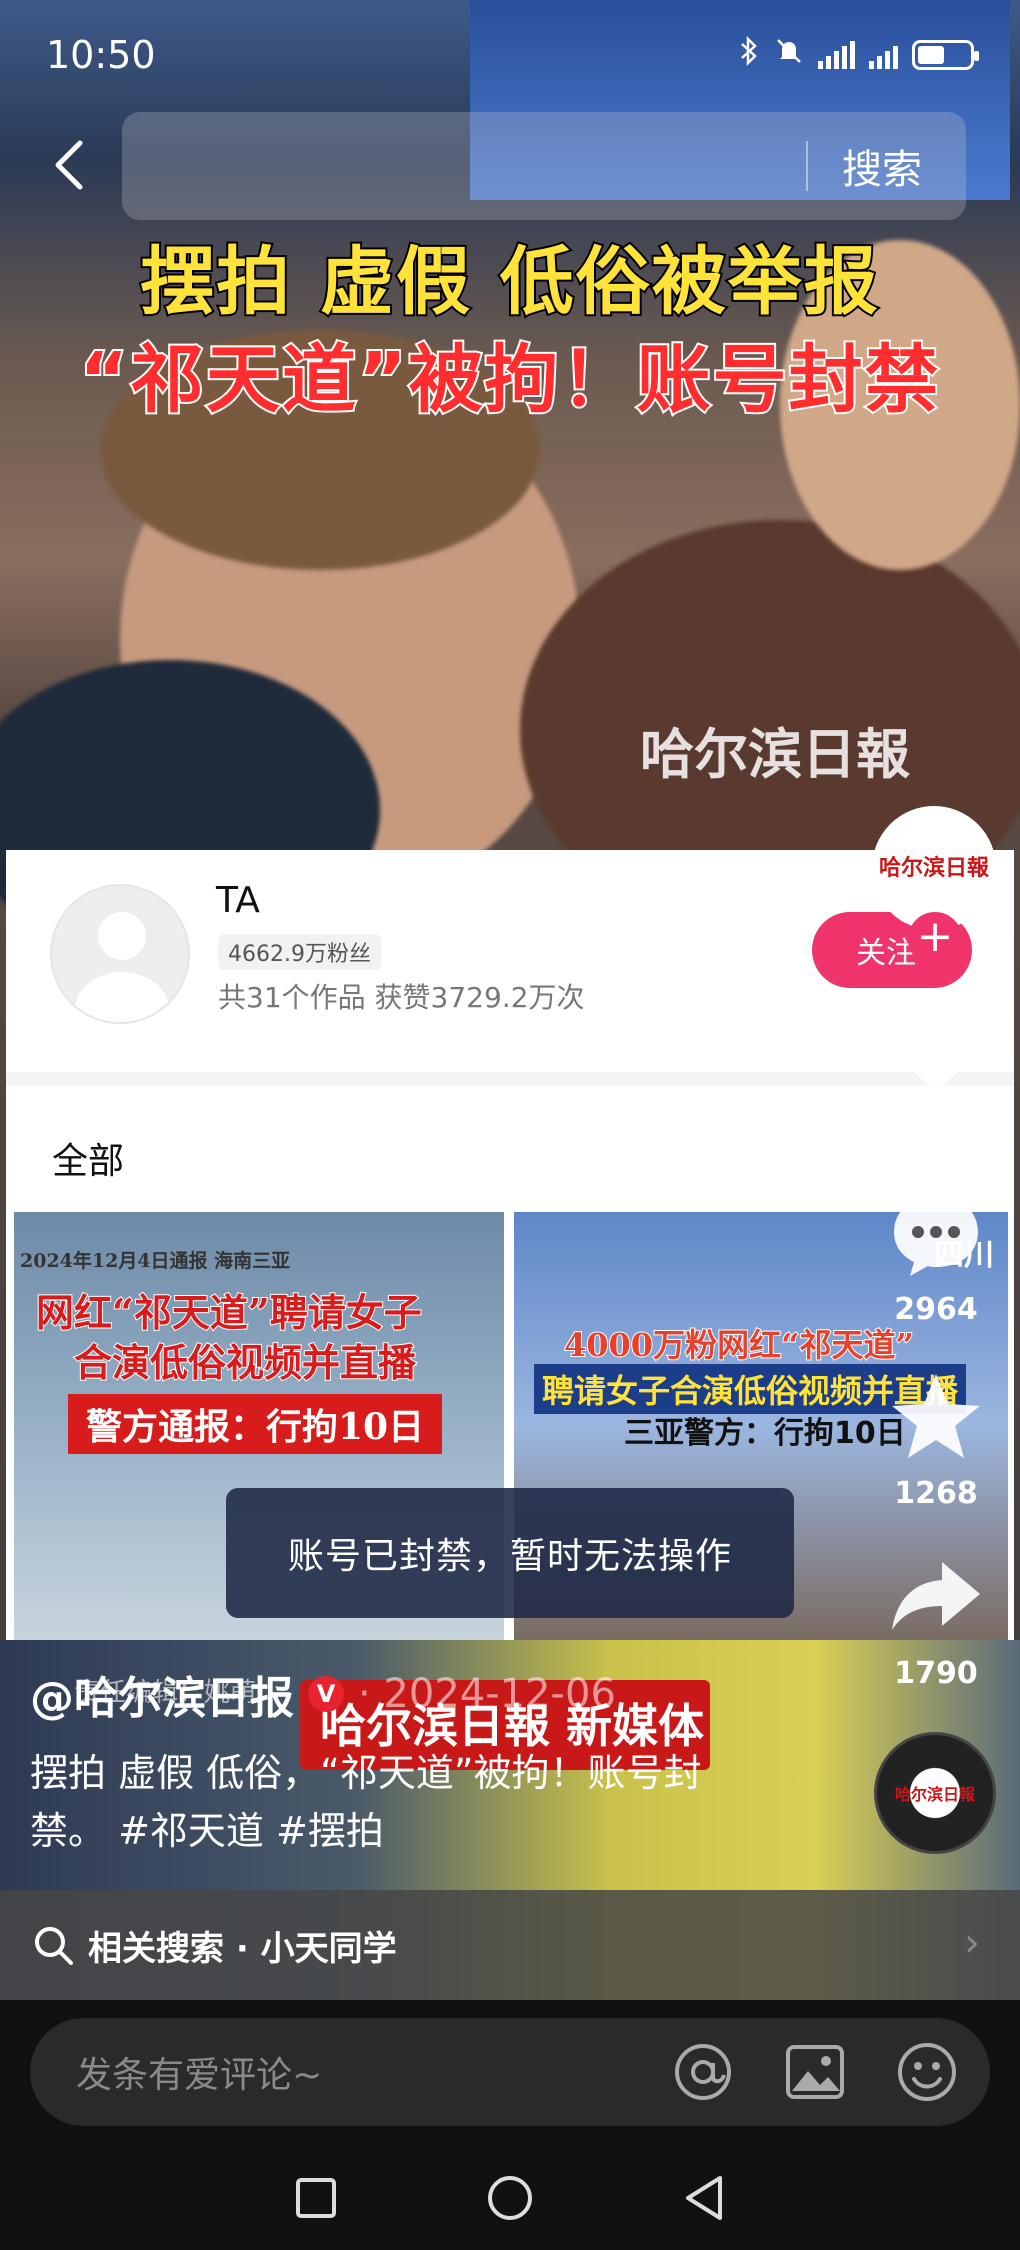 The width and height of the screenshot is (1020, 2250). Describe the element at coordinates (936, 1416) in the screenshot. I see `star-icon` at that location.